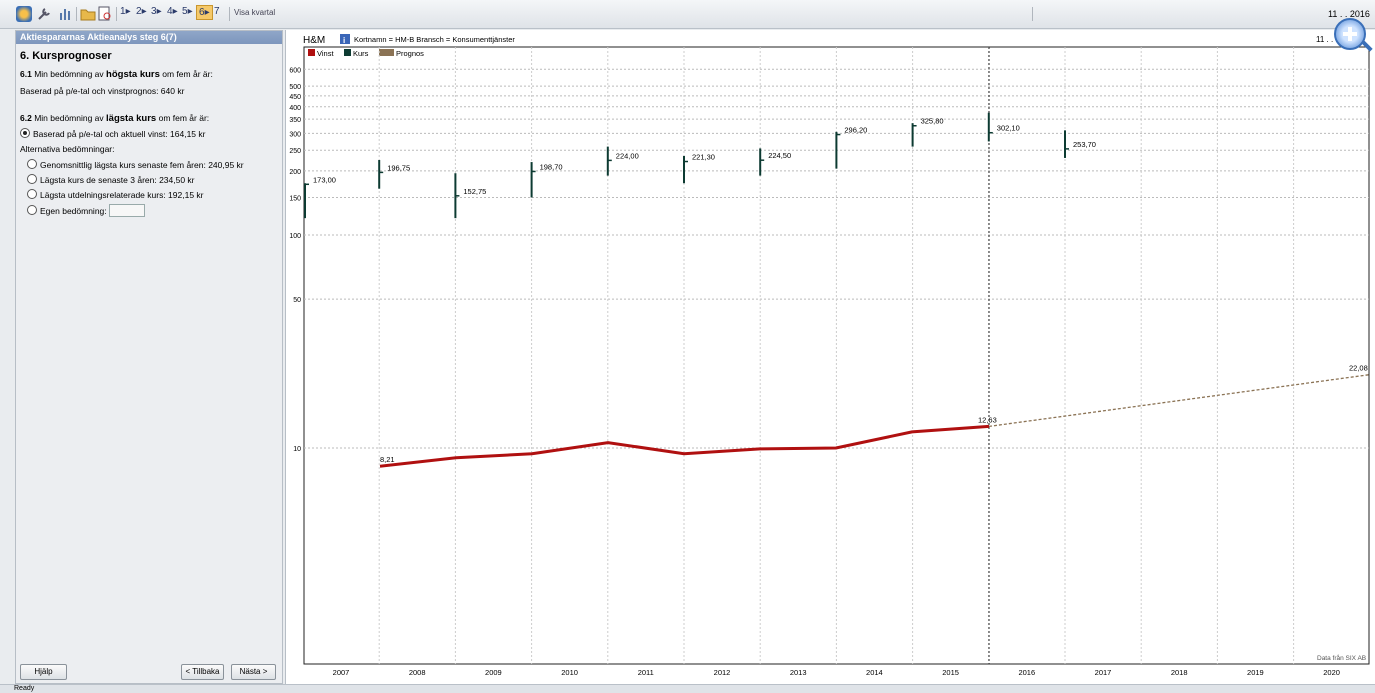 This screenshot has height=693, width=1375. Describe the element at coordinates (551, 166) in the screenshot. I see `kurs-label: 198,70` at that location.